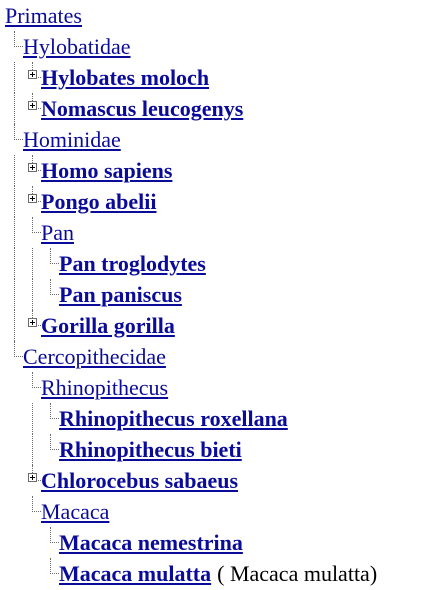 The image size is (436, 590). I want to click on tree-node-link-hominidae: Hominidae, so click(72, 139).